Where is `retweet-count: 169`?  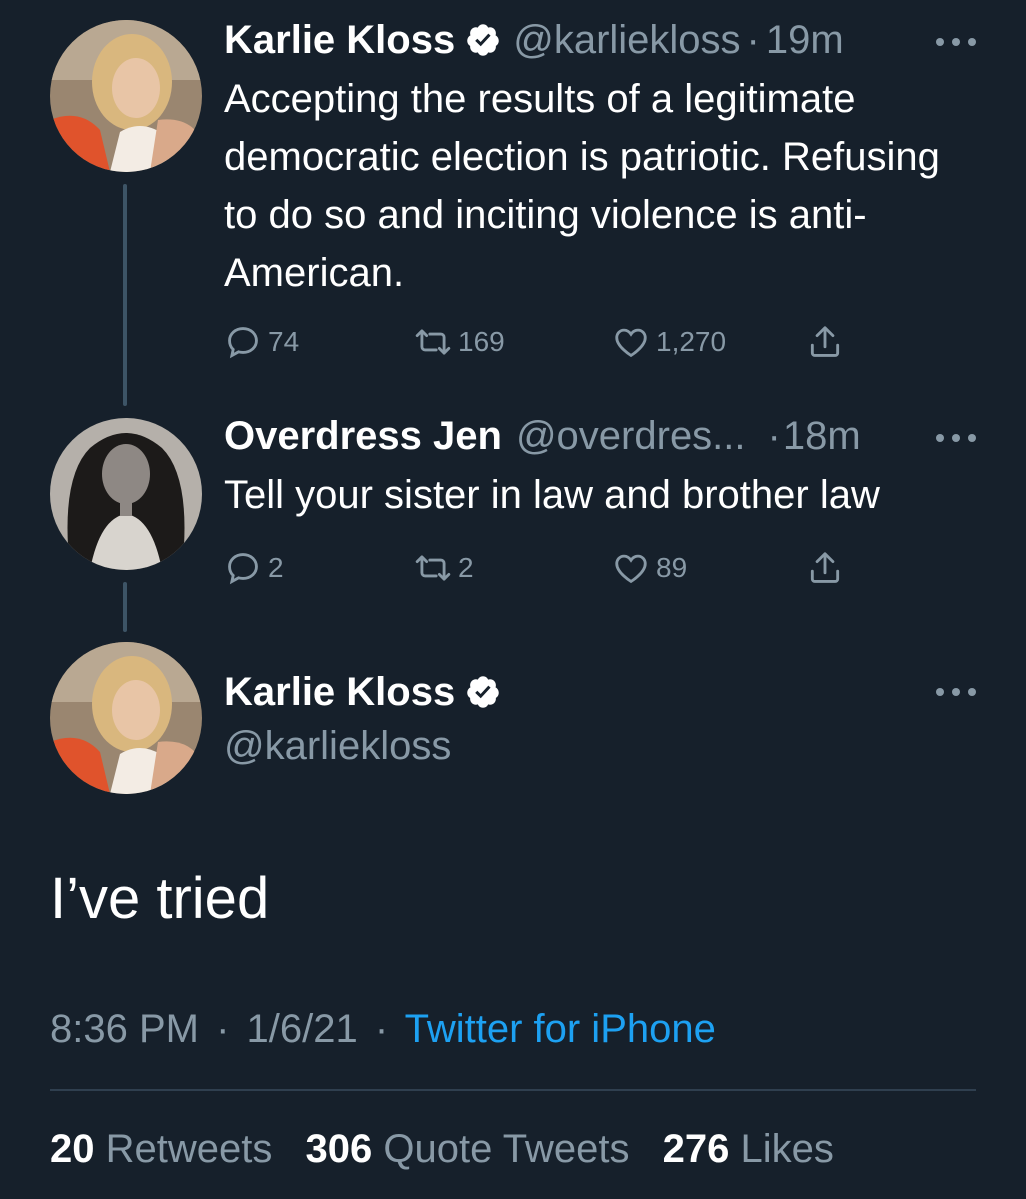
retweet-count: 169 is located at coordinates (481, 341).